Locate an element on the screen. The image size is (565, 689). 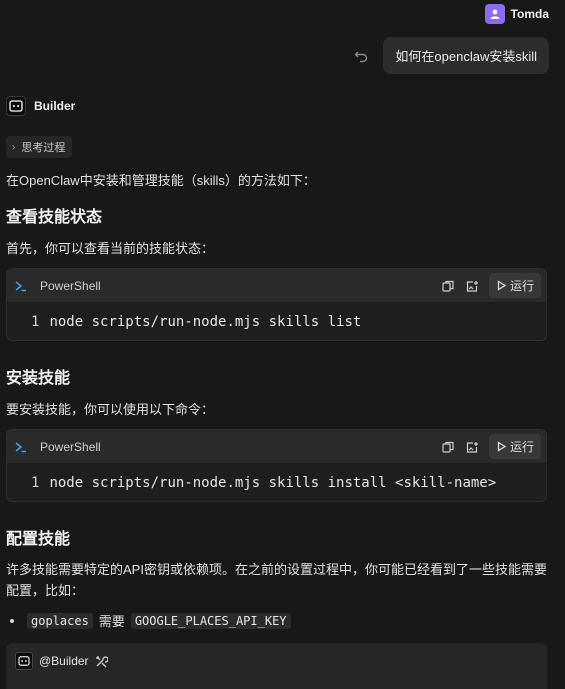
chevron-right-icon: › is located at coordinates (14, 147).